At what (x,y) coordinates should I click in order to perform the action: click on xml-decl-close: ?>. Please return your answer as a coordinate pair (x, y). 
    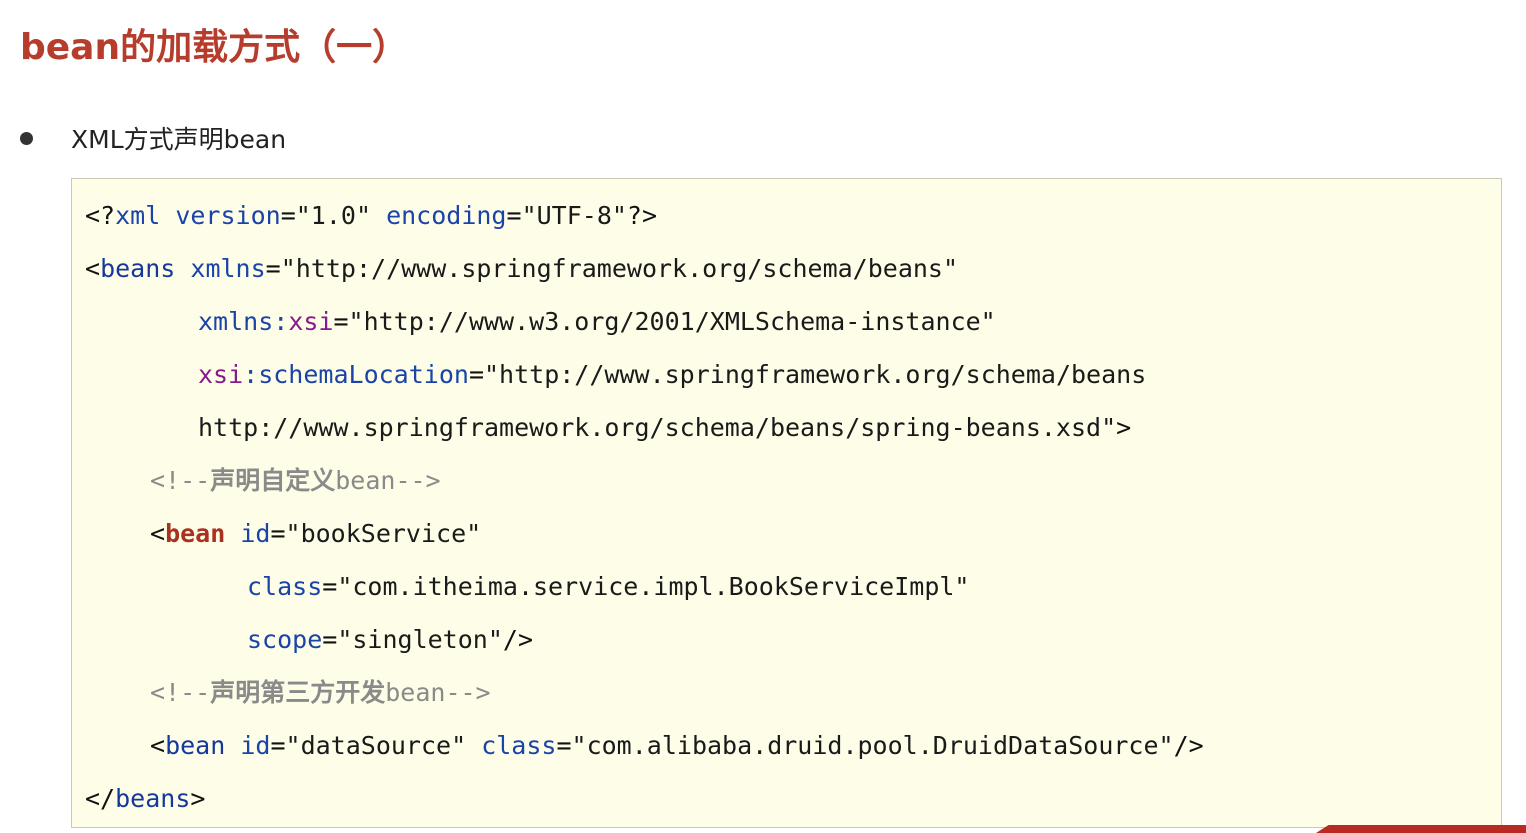
    Looking at the image, I should click on (642, 215).